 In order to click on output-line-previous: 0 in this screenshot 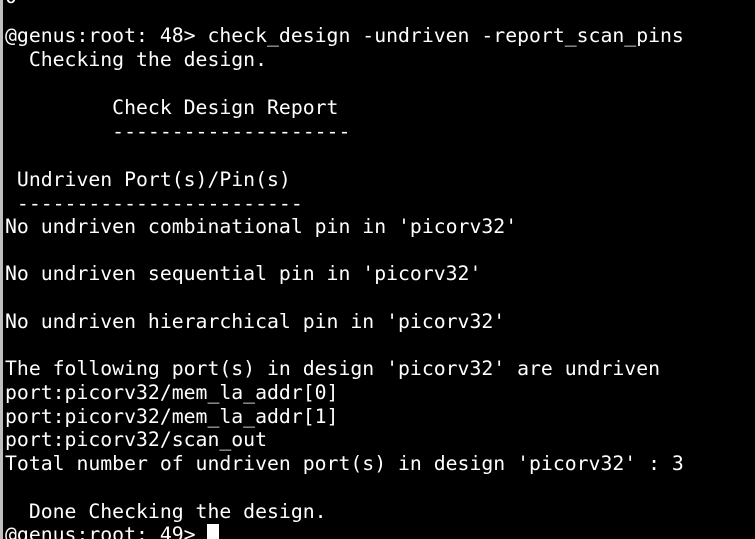, I will do `click(11, 4)`.